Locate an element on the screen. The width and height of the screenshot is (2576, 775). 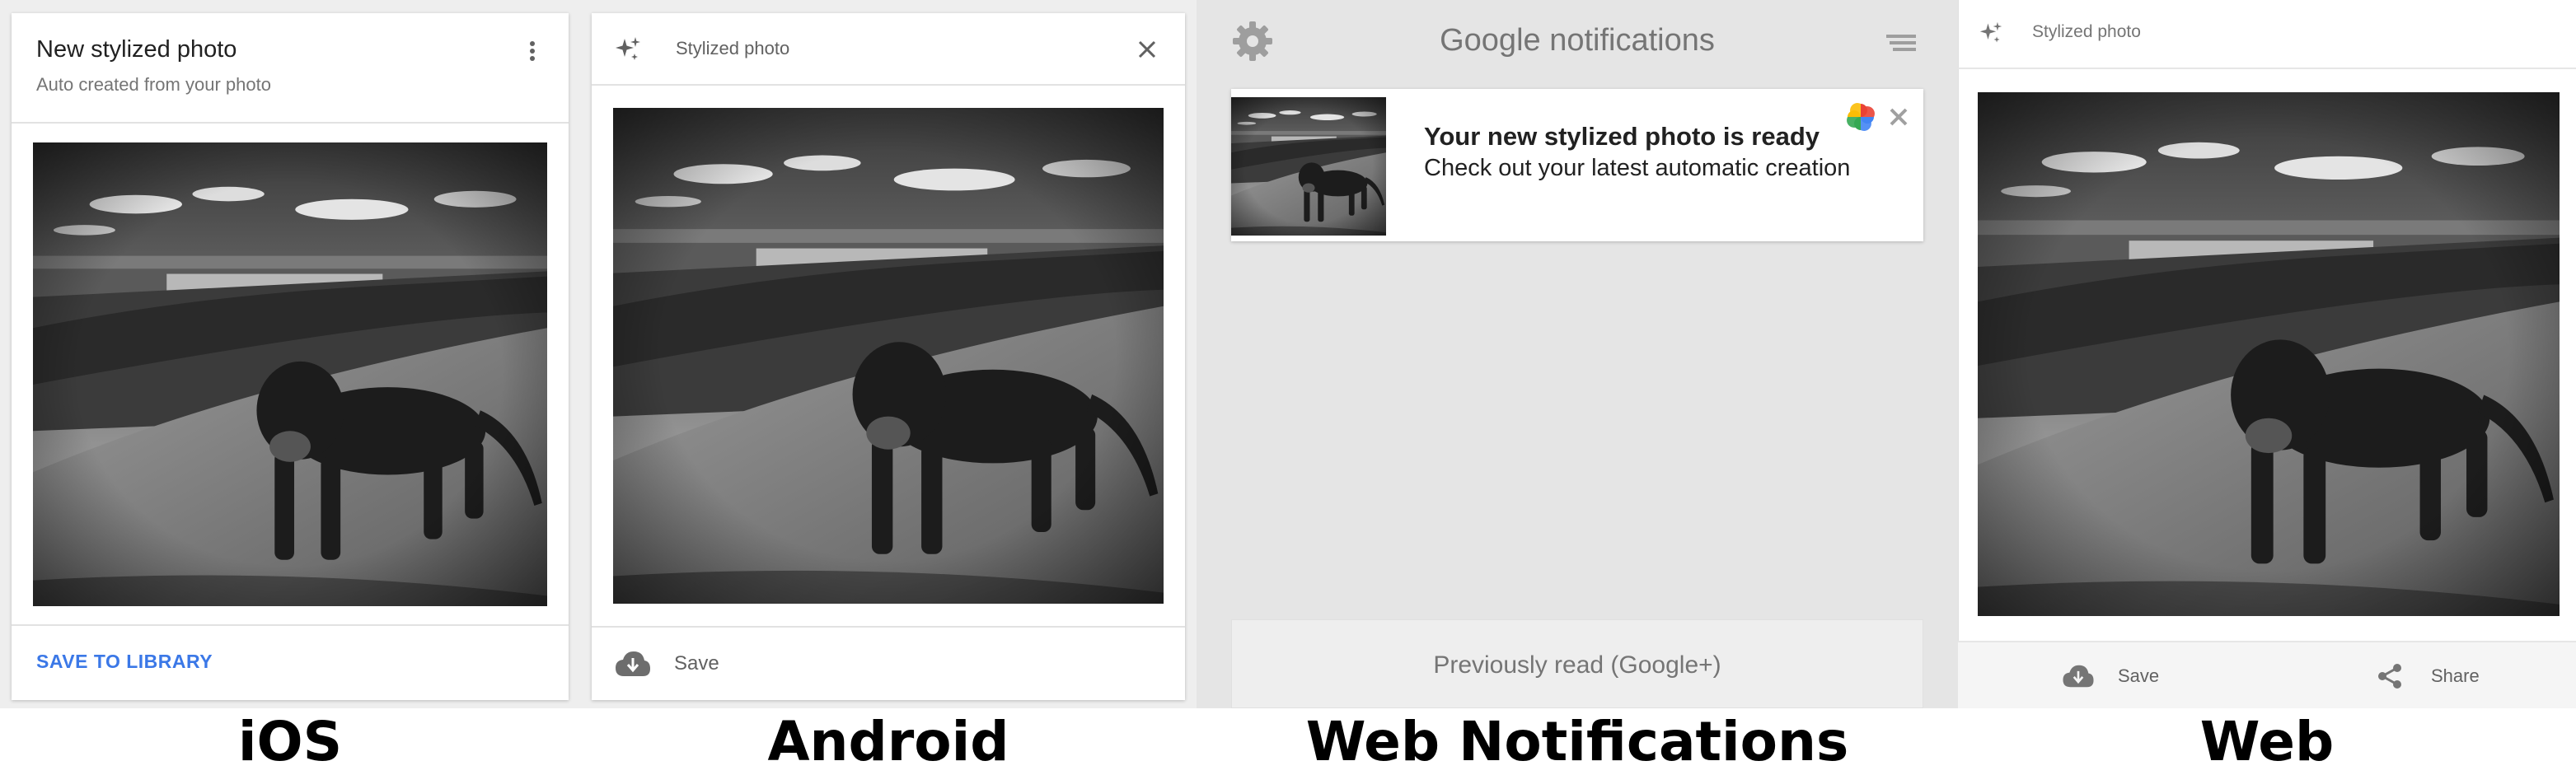
previously-read-label: Previously read (Google+) is located at coordinates (1577, 665).